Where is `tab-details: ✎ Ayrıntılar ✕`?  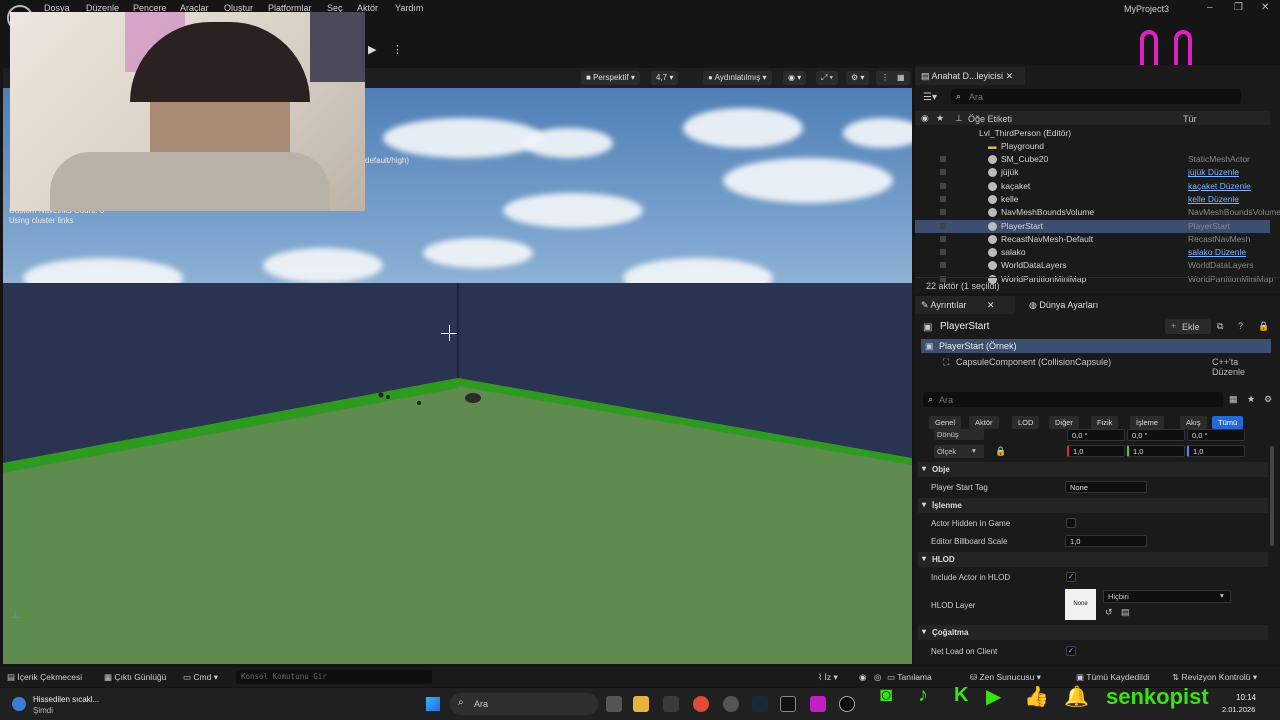 tab-details: ✎ Ayrıntılar ✕ is located at coordinates (965, 305).